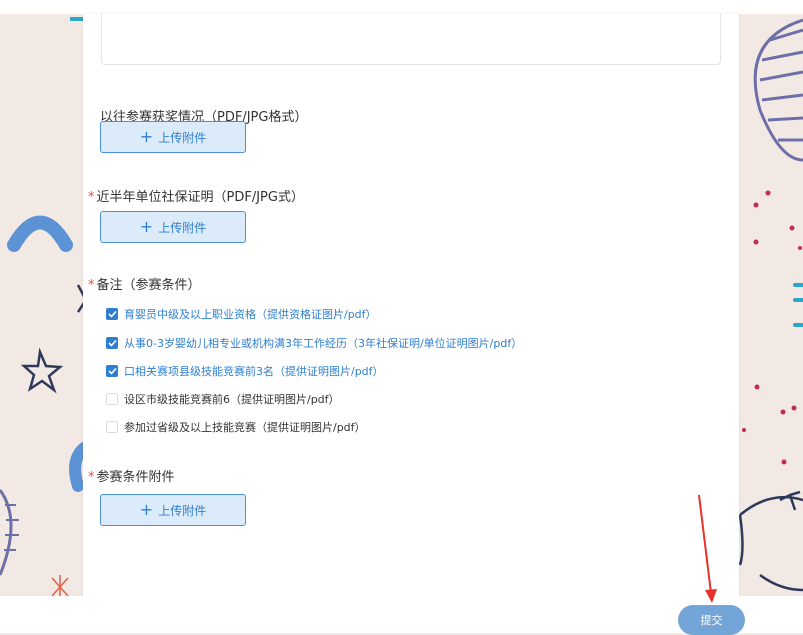 Image resolution: width=803 pixels, height=635 pixels. What do you see at coordinates (236, 427) in the screenshot?
I see `remarks-option-5: 参加过省级及以上技能竞赛（提供证明图片/pdf）` at bounding box center [236, 427].